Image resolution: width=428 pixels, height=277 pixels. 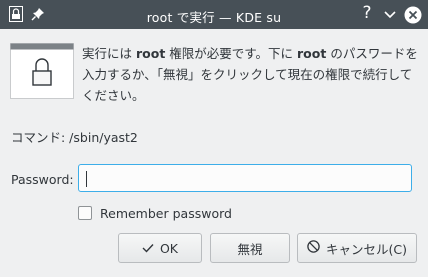 I want to click on remember-password-checkbox, so click(x=85, y=213).